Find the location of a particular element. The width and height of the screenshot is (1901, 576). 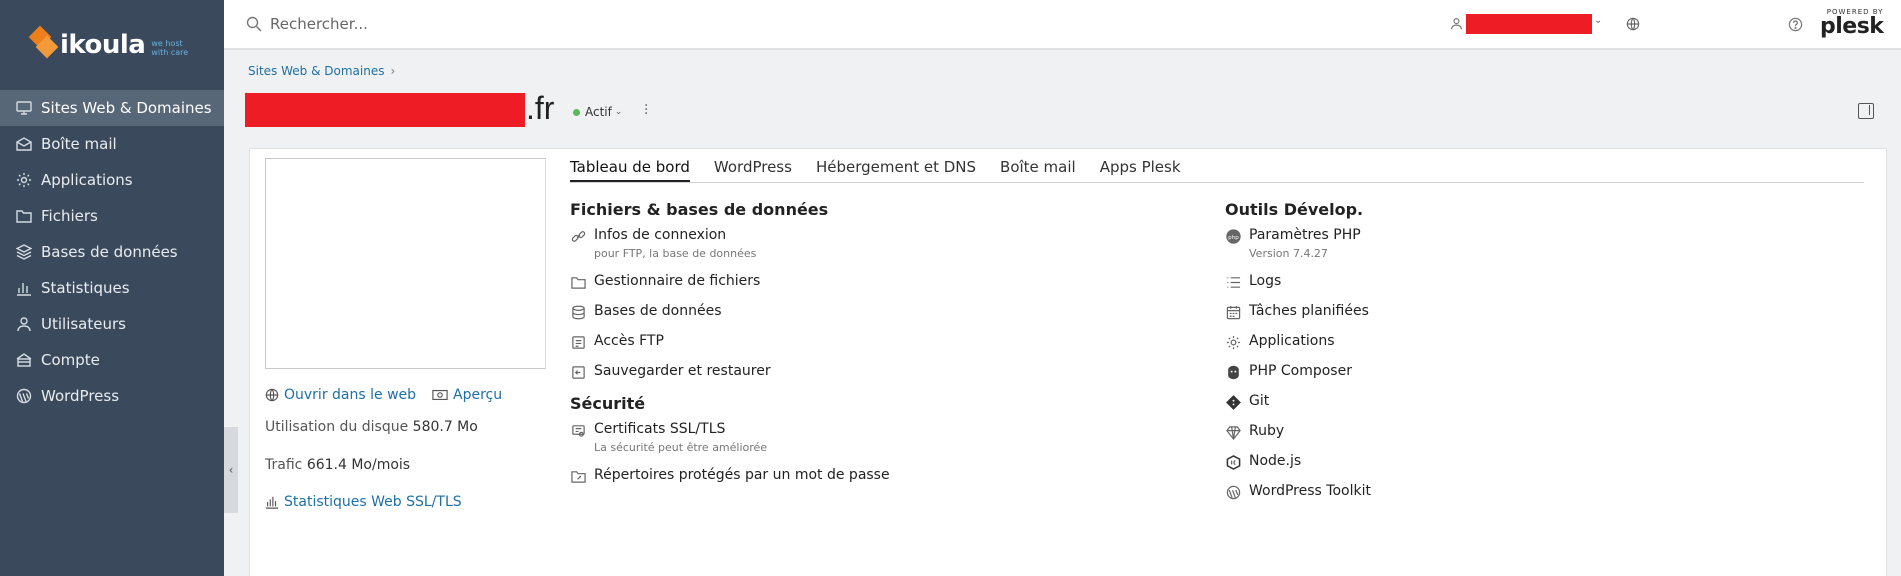

preview-links: Ouvrir dans le web Aperçu is located at coordinates (391, 395).